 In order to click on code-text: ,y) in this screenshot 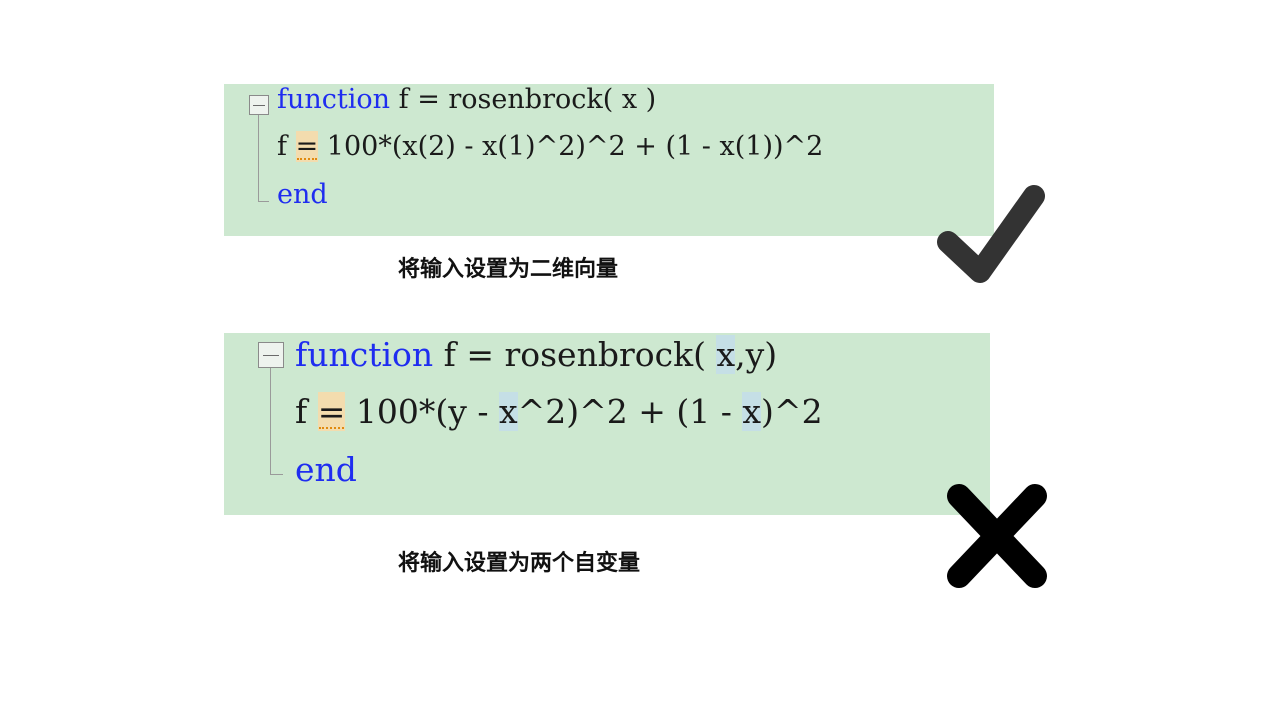, I will do `click(756, 354)`.